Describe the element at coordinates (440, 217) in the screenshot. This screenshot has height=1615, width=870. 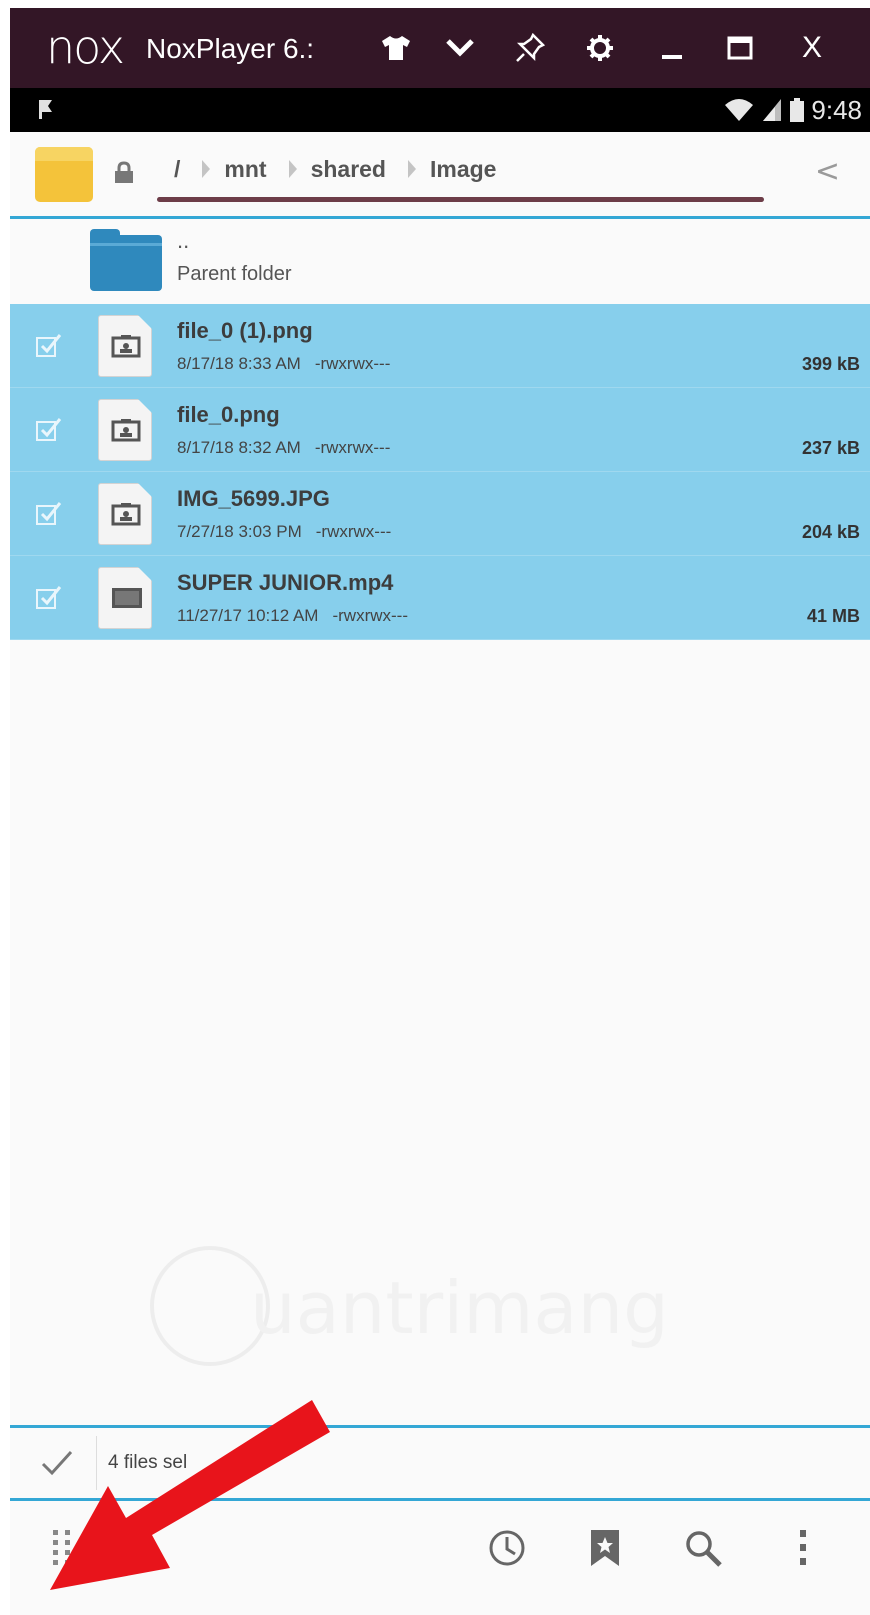
I see `divider` at that location.